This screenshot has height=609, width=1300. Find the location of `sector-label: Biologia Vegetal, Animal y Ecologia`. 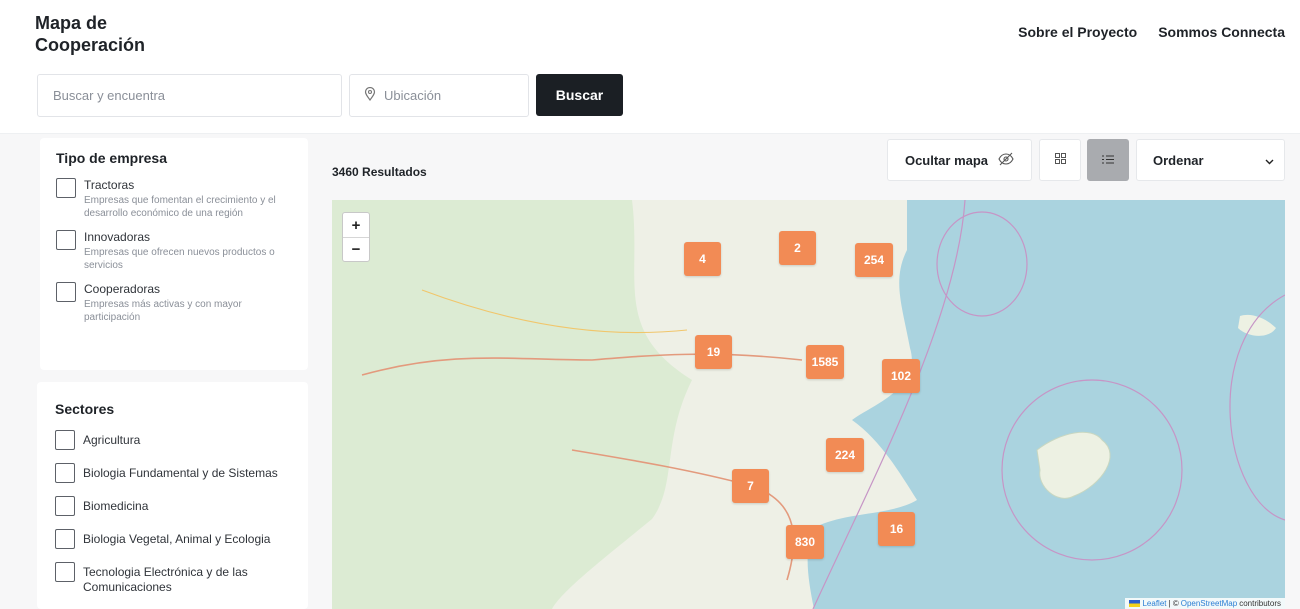

sector-label: Biologia Vegetal, Animal y Ecologia is located at coordinates (177, 539).